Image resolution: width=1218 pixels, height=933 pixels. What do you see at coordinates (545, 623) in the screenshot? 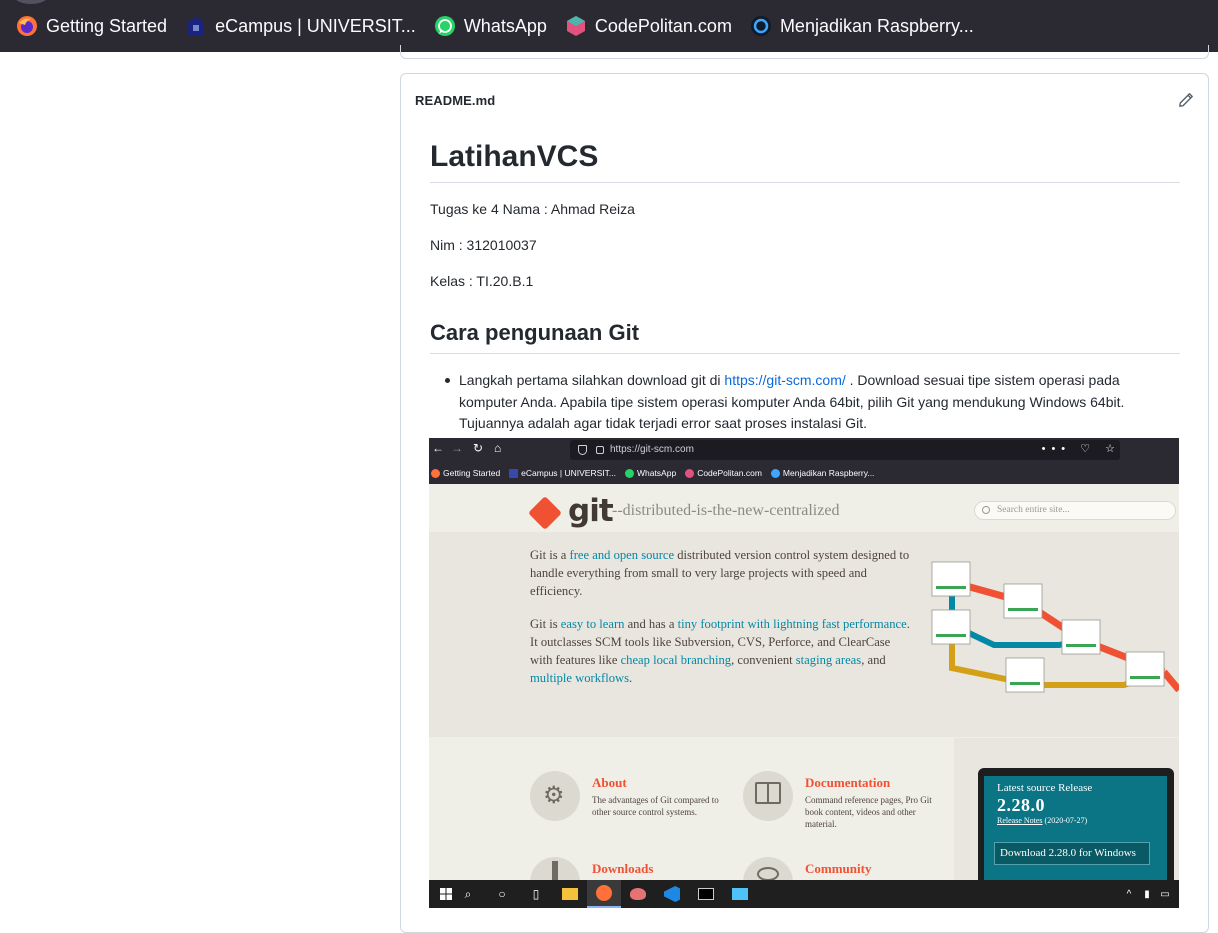
I see `hero-text-run: Git is` at bounding box center [545, 623].